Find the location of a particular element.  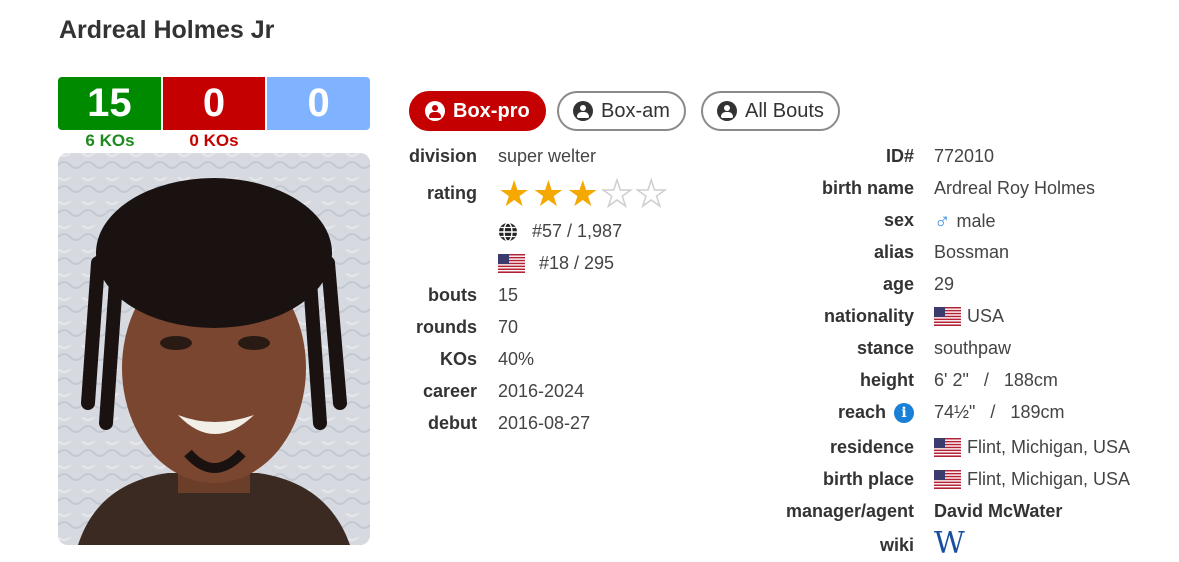

nationality-text: USA is located at coordinates (986, 316).